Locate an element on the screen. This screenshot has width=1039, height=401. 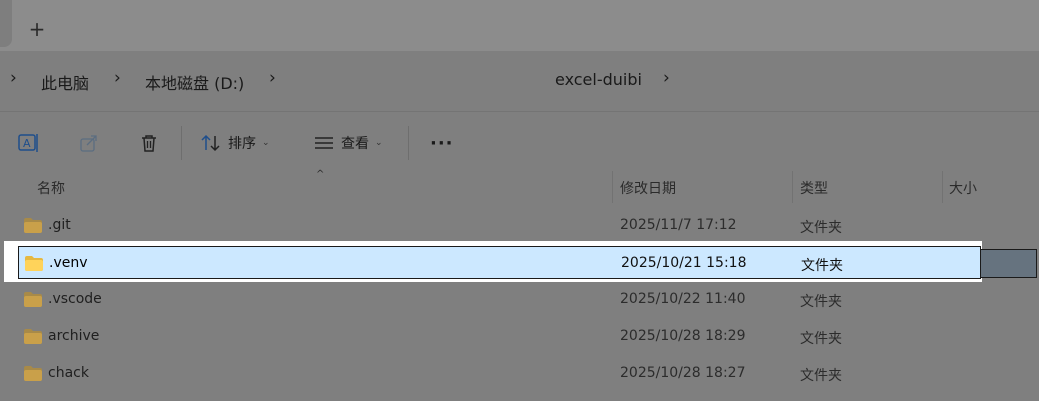
breadcrumb: › 此电脑 › 本地磁盘 (D:) › excel-duibi › is located at coordinates (519, 81).